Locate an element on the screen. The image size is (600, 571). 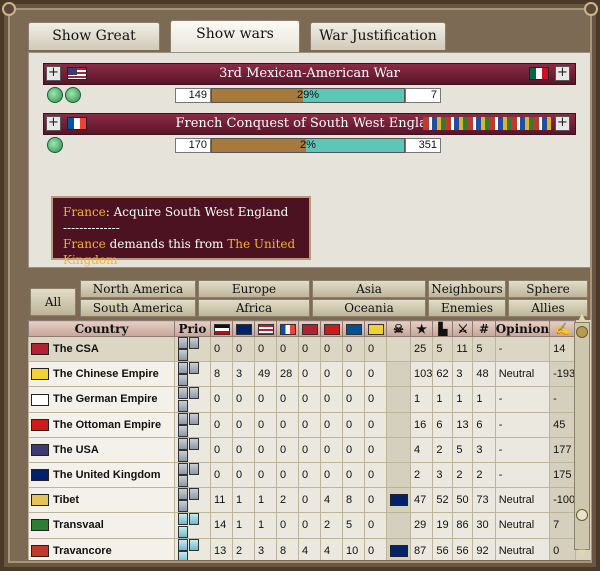
header-industry-icon: ▙ is located at coordinates (443, 328).